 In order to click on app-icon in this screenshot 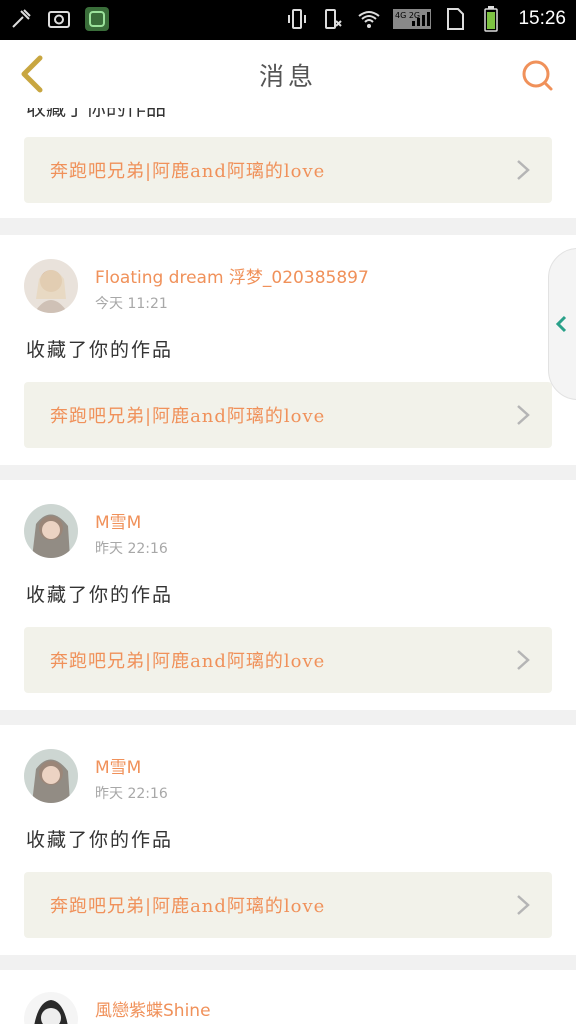, I will do `click(97, 19)`.